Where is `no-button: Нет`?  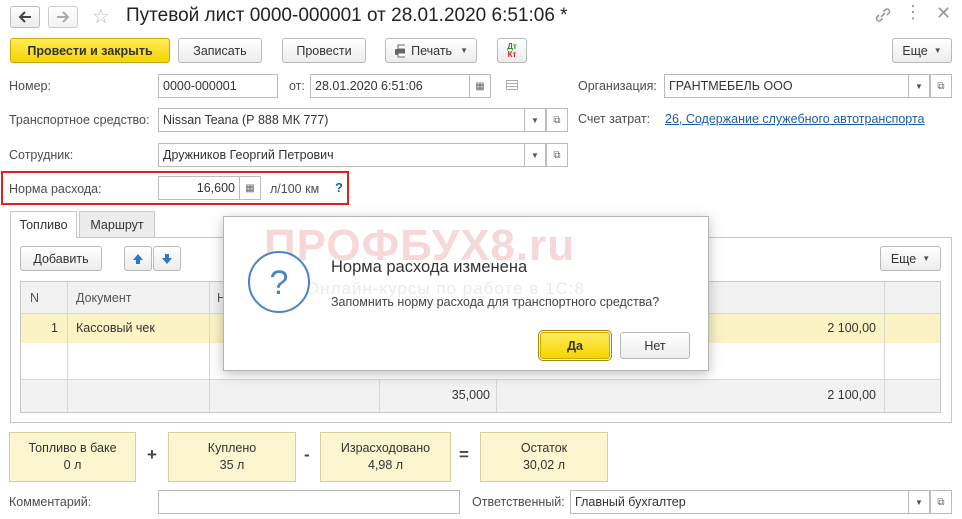
no-button: Нет is located at coordinates (655, 345).